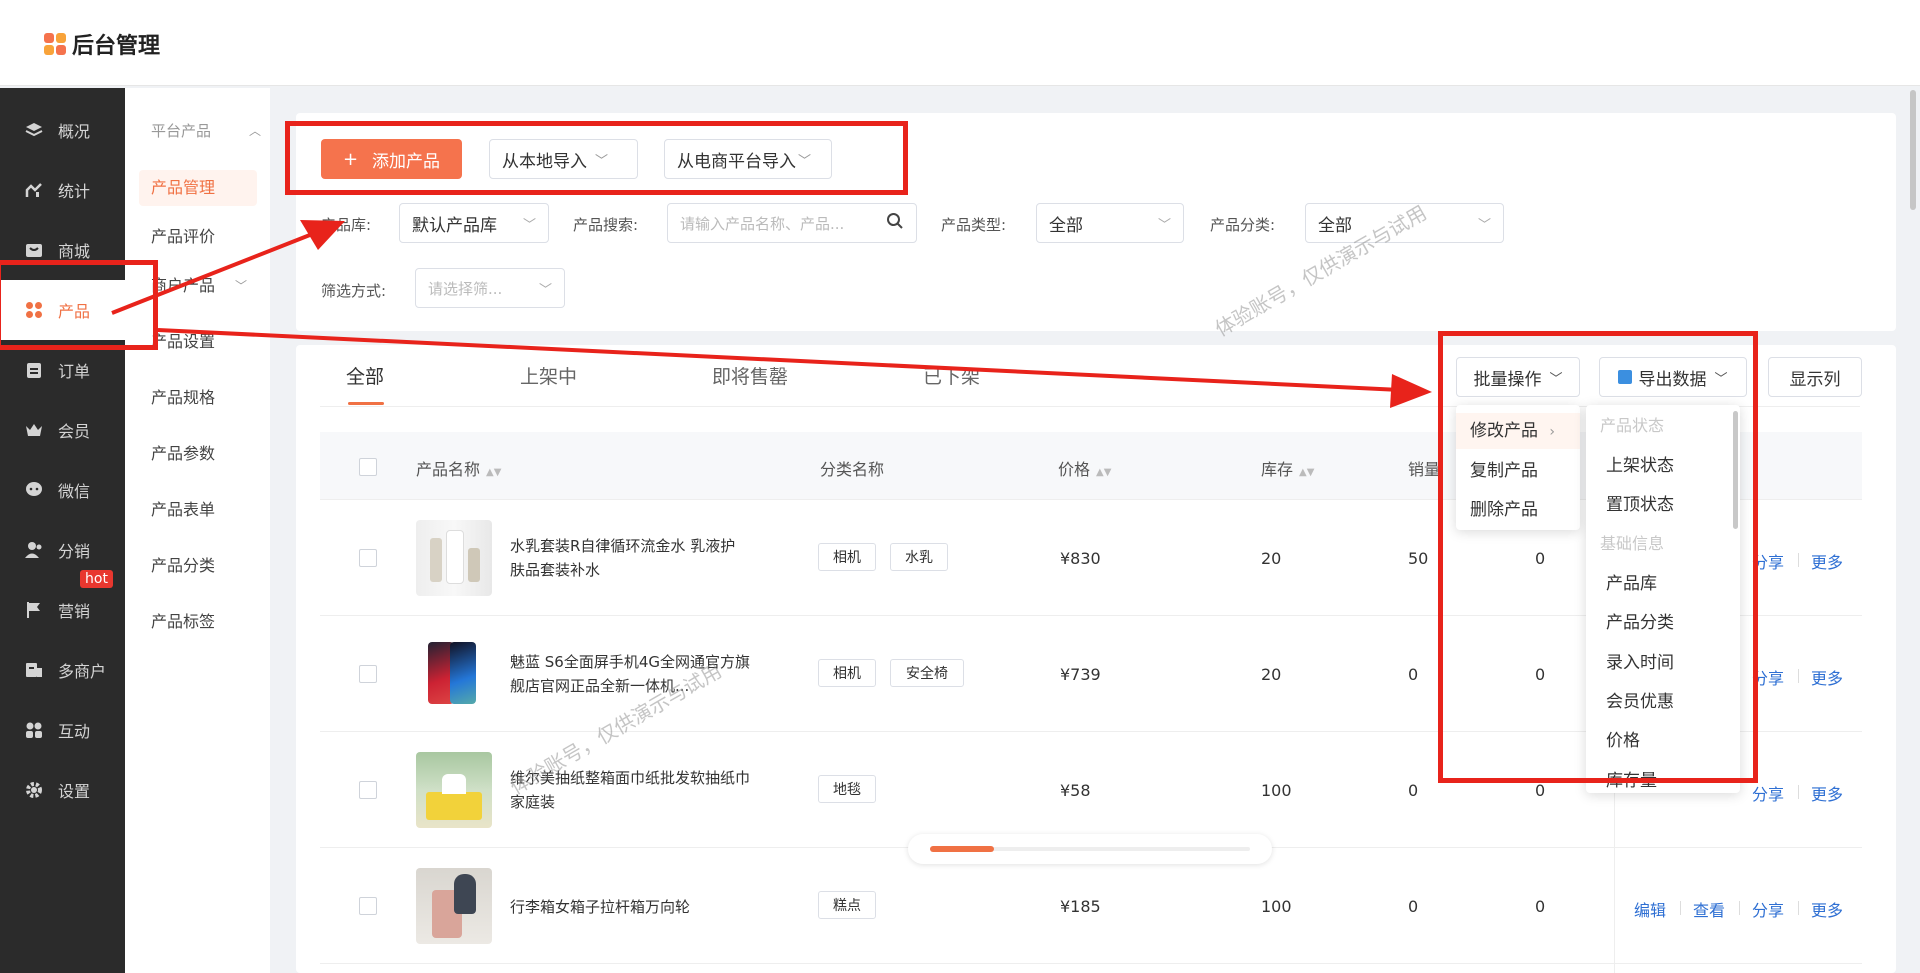  What do you see at coordinates (847, 789) in the screenshot?
I see `category-tag: 地毯` at bounding box center [847, 789].